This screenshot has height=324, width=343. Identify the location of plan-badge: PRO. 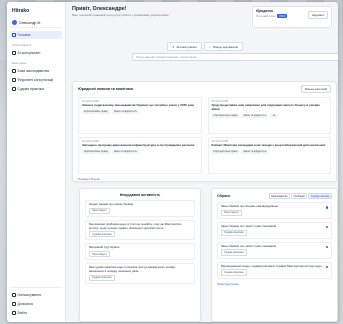
(282, 16).